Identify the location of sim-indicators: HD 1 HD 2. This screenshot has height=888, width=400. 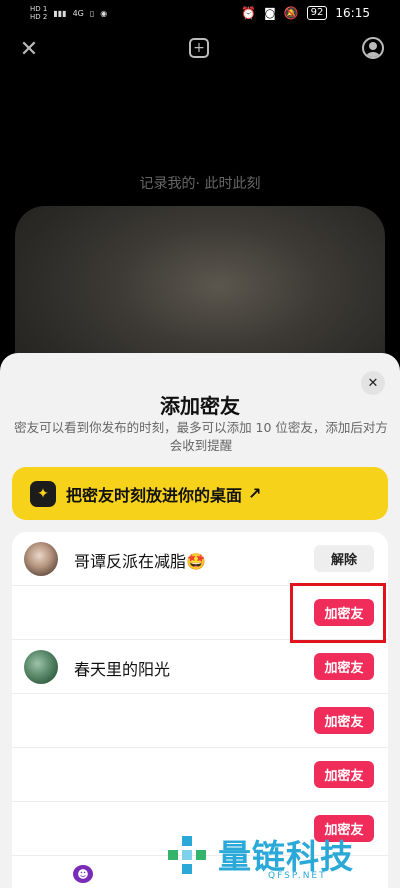
(38, 13).